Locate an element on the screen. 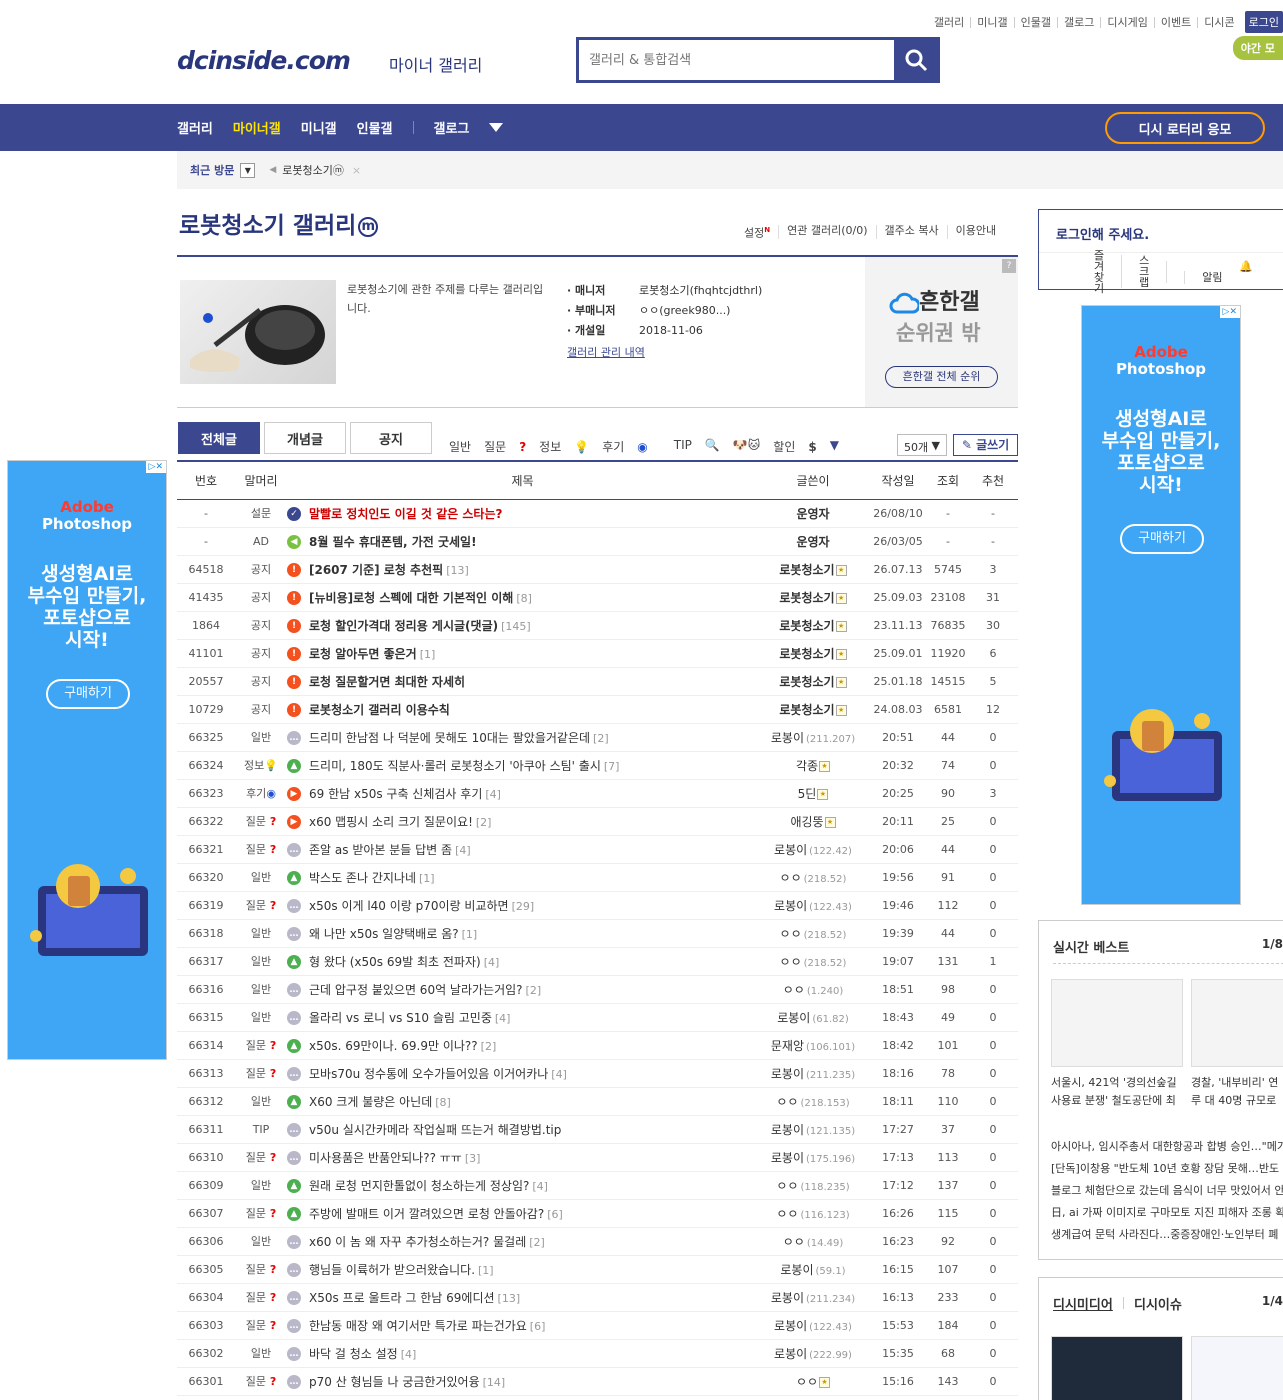 This screenshot has width=1283, height=1400. post-title-cell: … p70 산 형님들 나 궁금한거있어융 [14] is located at coordinates (522, 1381).